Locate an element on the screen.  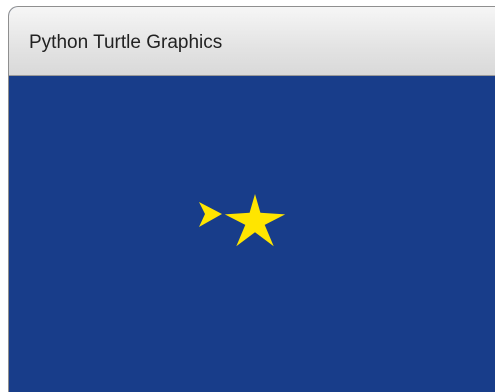
turtle-cursor-icon is located at coordinates (210, 214).